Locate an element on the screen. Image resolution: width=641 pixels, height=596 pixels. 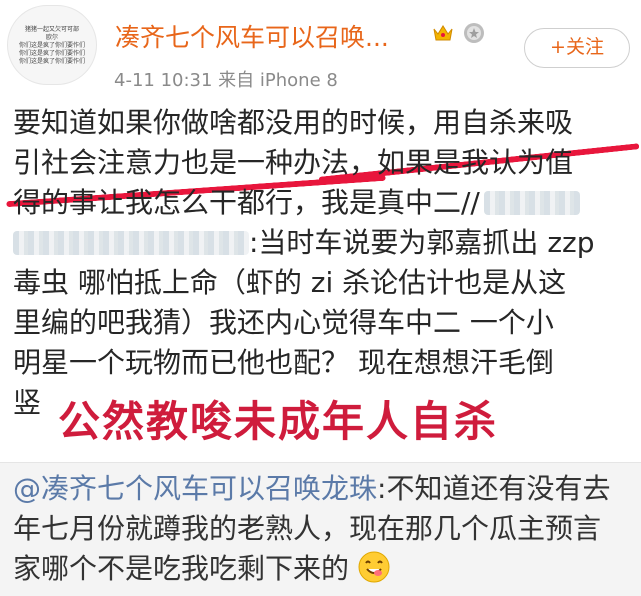
avatar-caption-5: 你们这是疯了你们要作们 is located at coordinates (51, 61).